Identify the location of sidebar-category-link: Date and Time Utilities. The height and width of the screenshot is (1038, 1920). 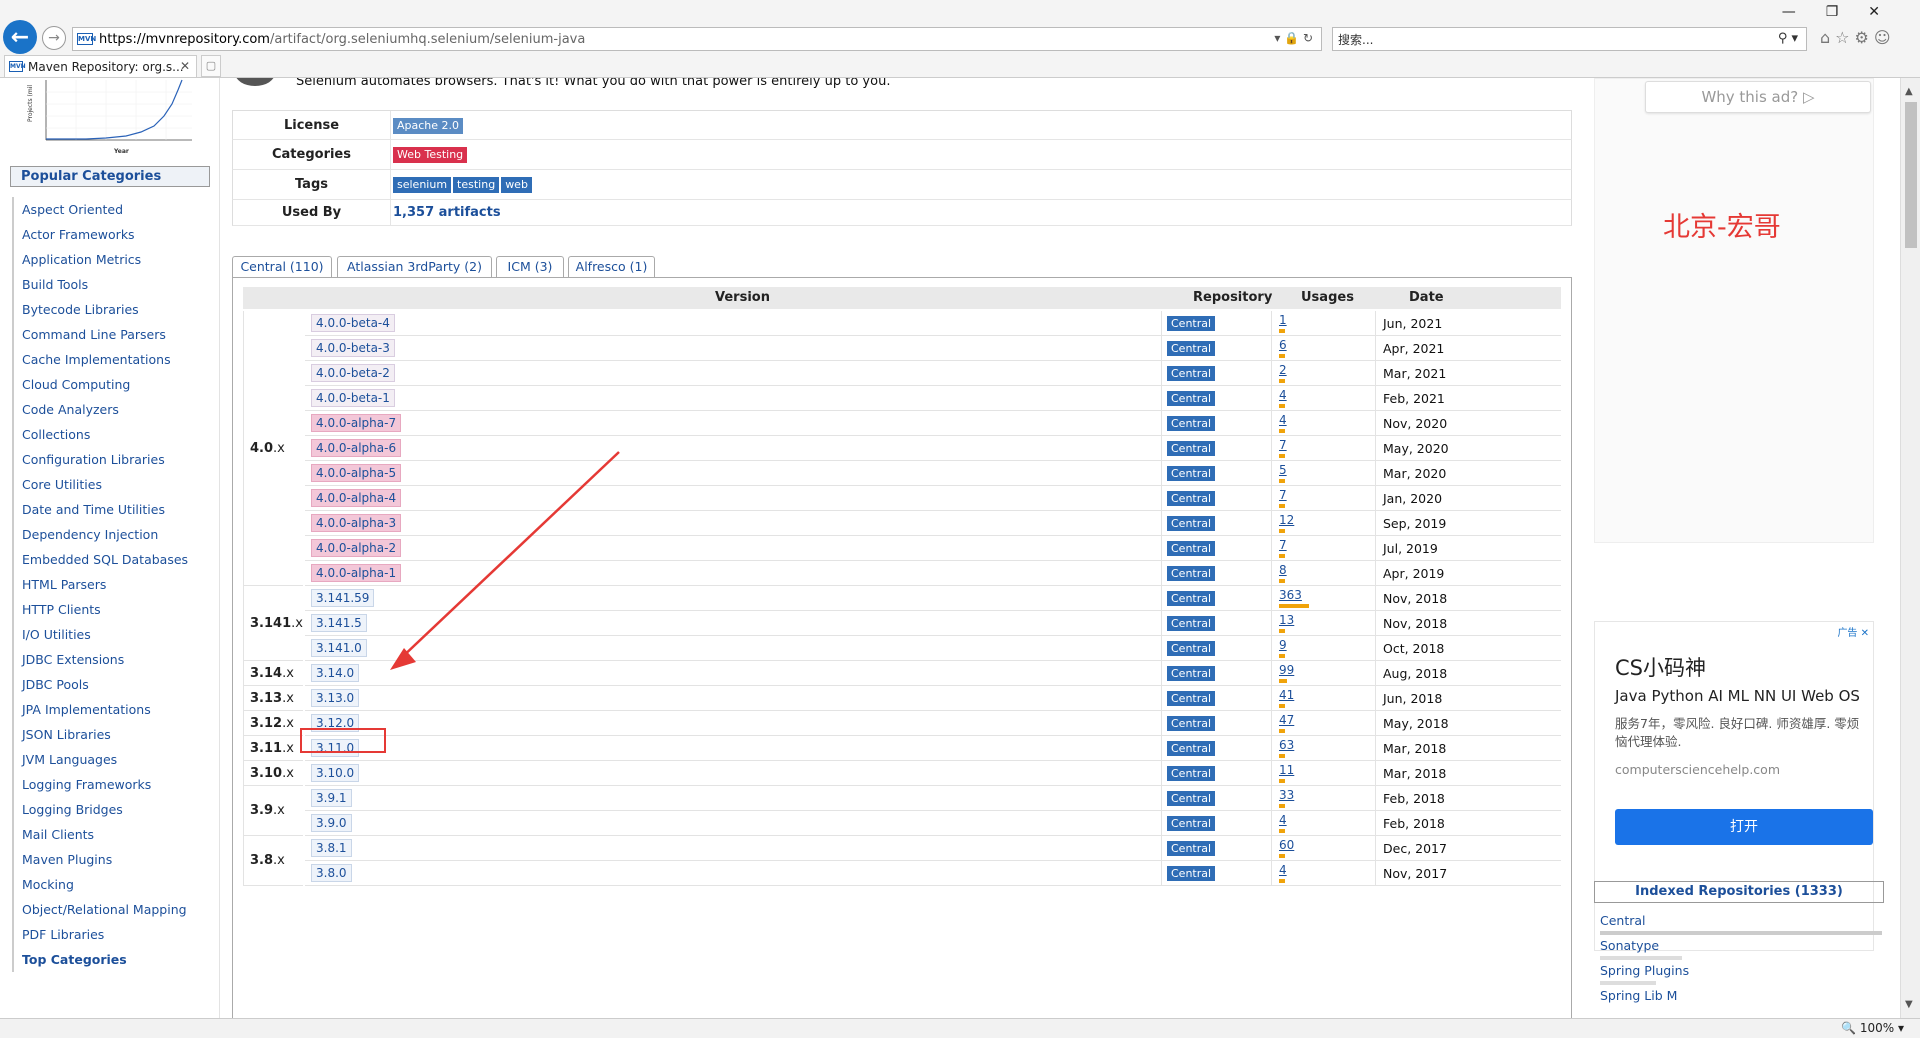
(93, 509).